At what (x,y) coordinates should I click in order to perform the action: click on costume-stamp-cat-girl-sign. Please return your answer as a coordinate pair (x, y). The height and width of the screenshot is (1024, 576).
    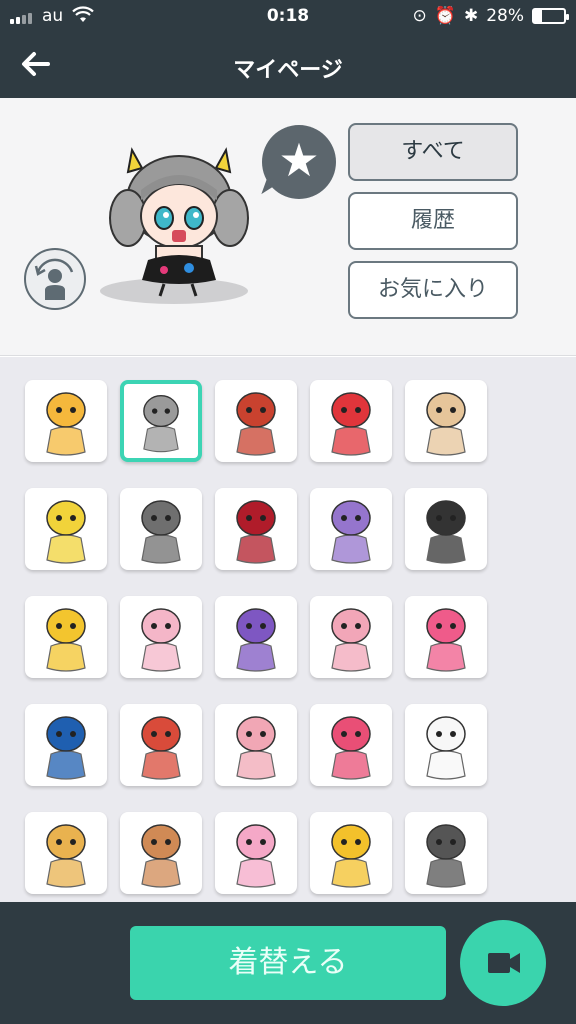
    Looking at the image, I should click on (161, 637).